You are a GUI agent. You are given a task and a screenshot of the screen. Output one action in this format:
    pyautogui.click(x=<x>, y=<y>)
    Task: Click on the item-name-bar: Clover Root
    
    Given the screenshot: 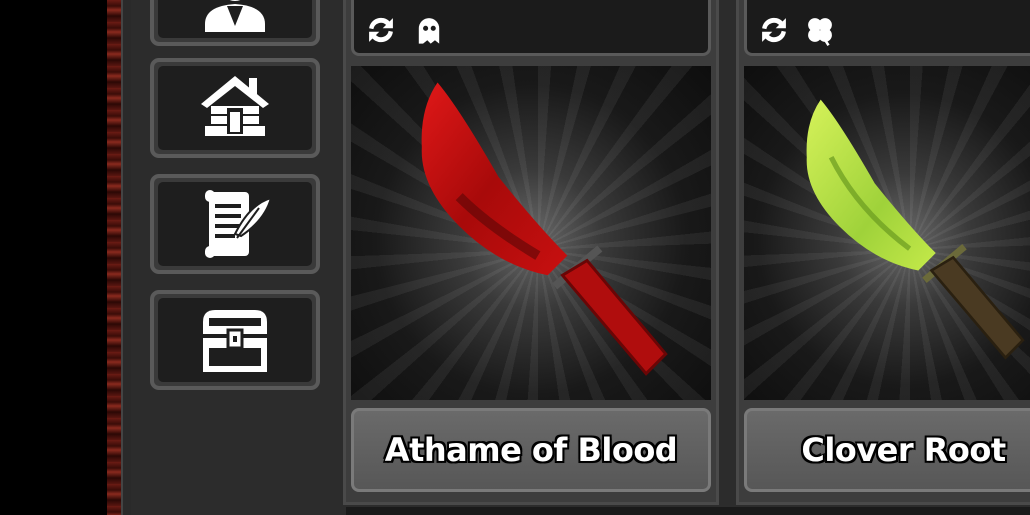 What is the action you would take?
    pyautogui.click(x=887, y=450)
    